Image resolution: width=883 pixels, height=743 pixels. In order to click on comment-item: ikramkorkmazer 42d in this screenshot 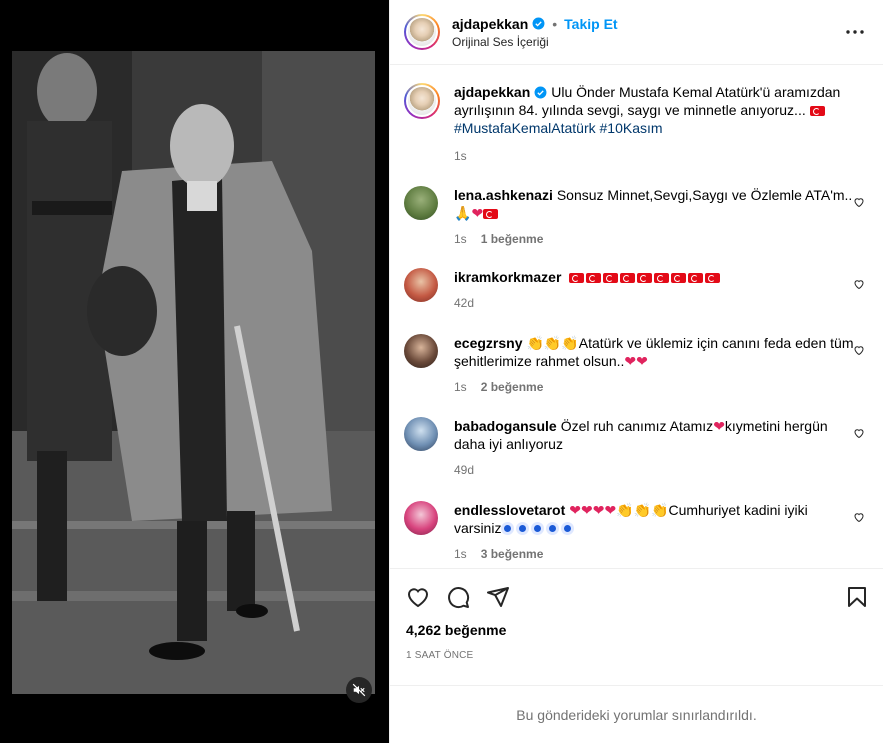, I will do `click(636, 289)`.